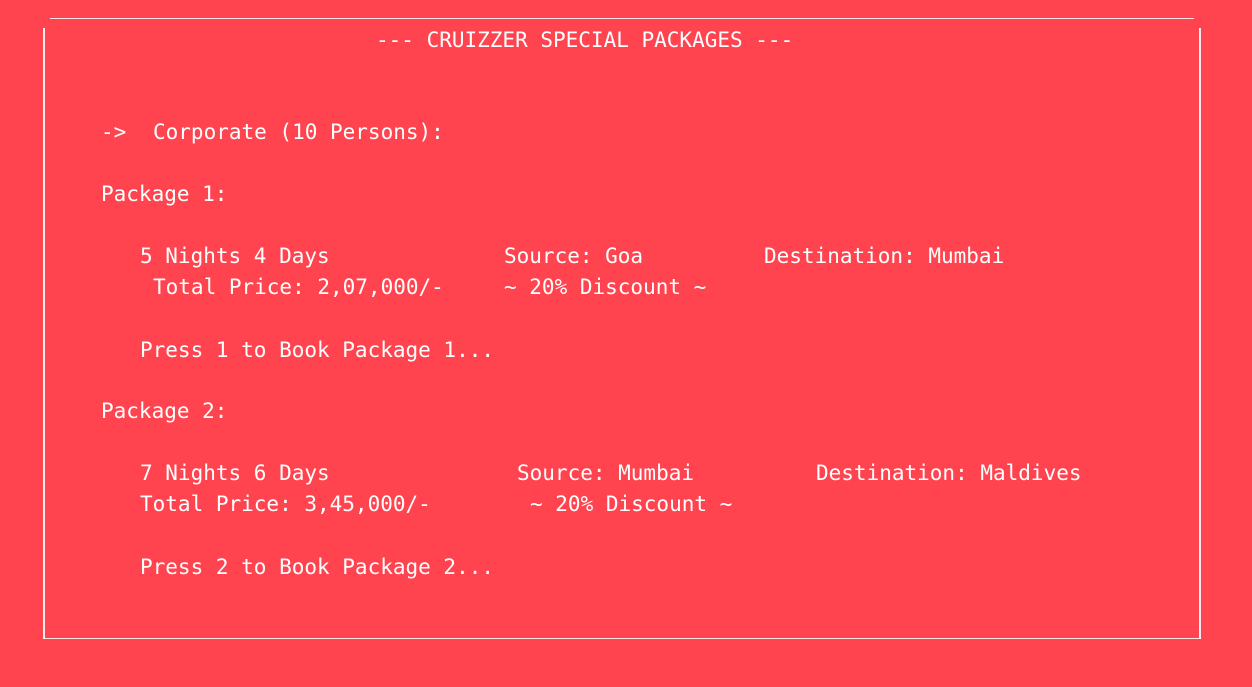 The image size is (1252, 687). Describe the element at coordinates (164, 411) in the screenshot. I see `package-2-heading: Package 2:` at that location.